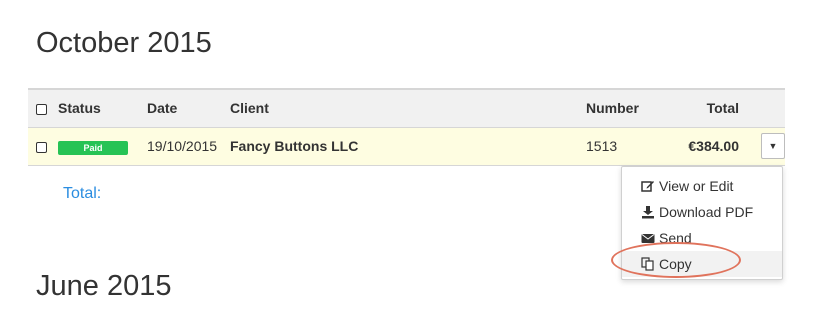 The height and width of the screenshot is (322, 818). What do you see at coordinates (648, 186) in the screenshot?
I see `edit-icon` at bounding box center [648, 186].